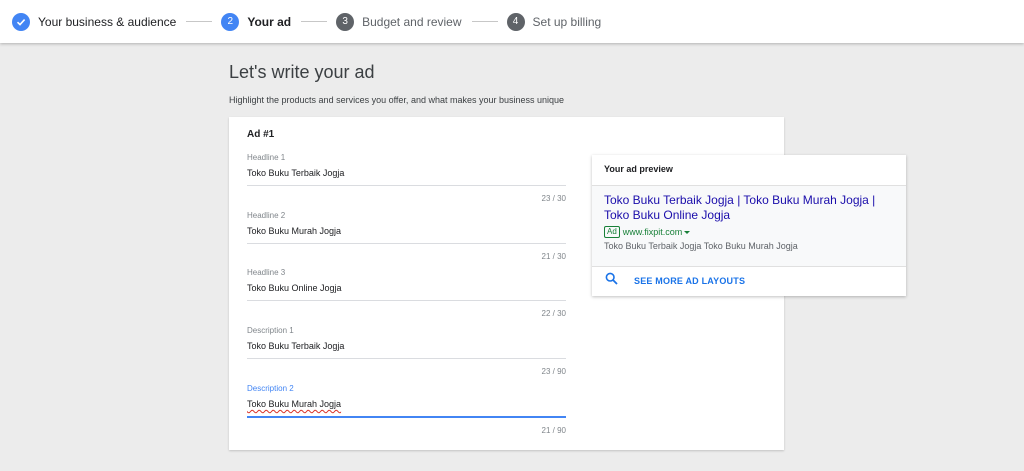 Image resolution: width=1024 pixels, height=471 pixels. I want to click on description-2-input: Toko Buku Murah Jogja, so click(406, 405).